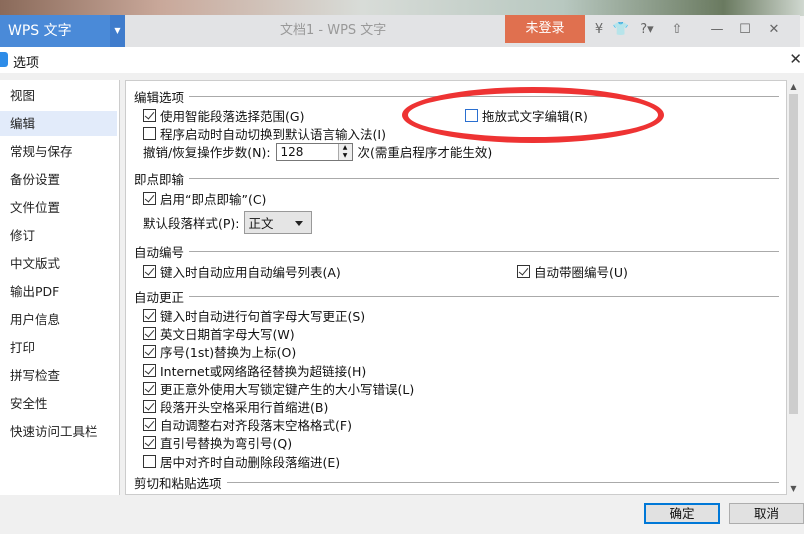 The height and width of the screenshot is (534, 804). What do you see at coordinates (599, 30) in the screenshot?
I see `wallet-icon: ¥` at bounding box center [599, 30].